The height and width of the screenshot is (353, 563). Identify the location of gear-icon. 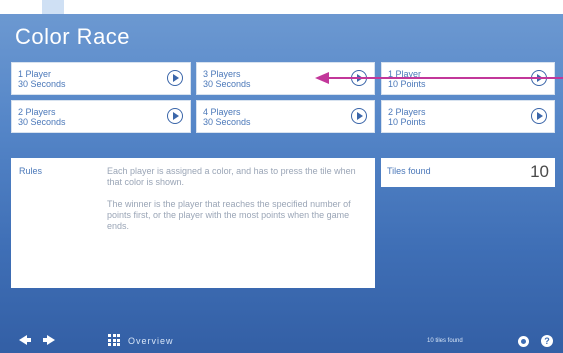
(523, 341).